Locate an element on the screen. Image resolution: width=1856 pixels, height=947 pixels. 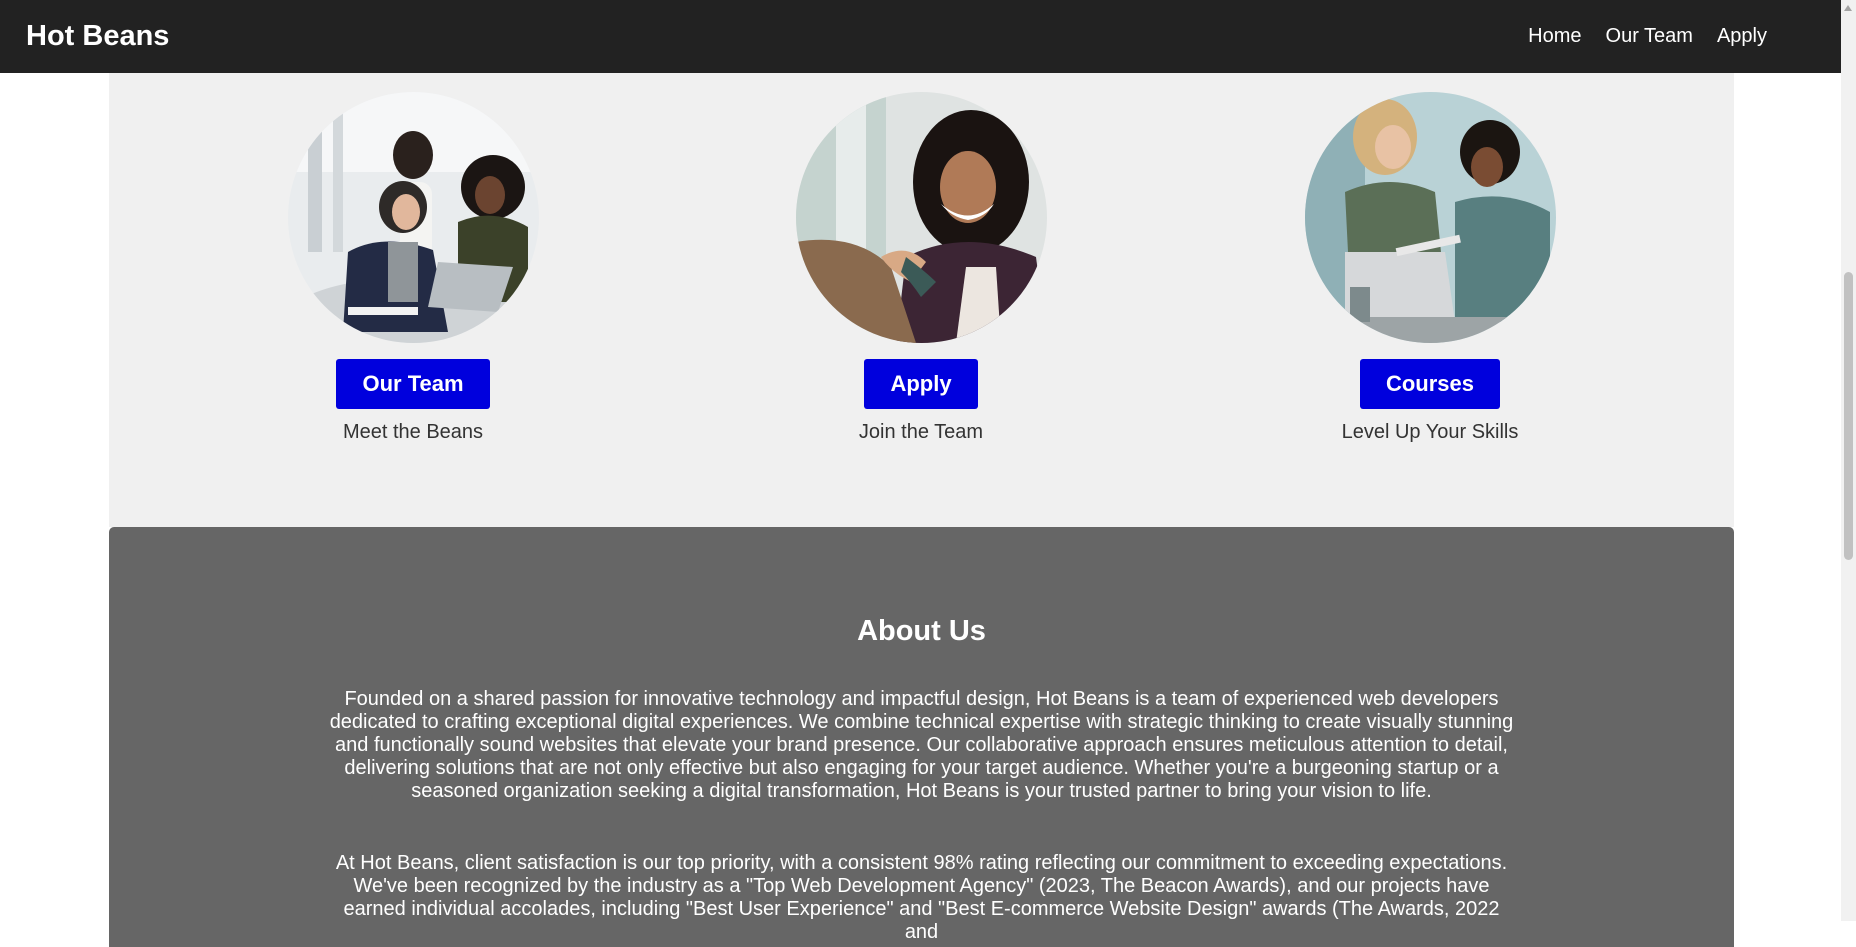
top-navbar: Hot Beans Home Our Team Apply is located at coordinates (920, 36).